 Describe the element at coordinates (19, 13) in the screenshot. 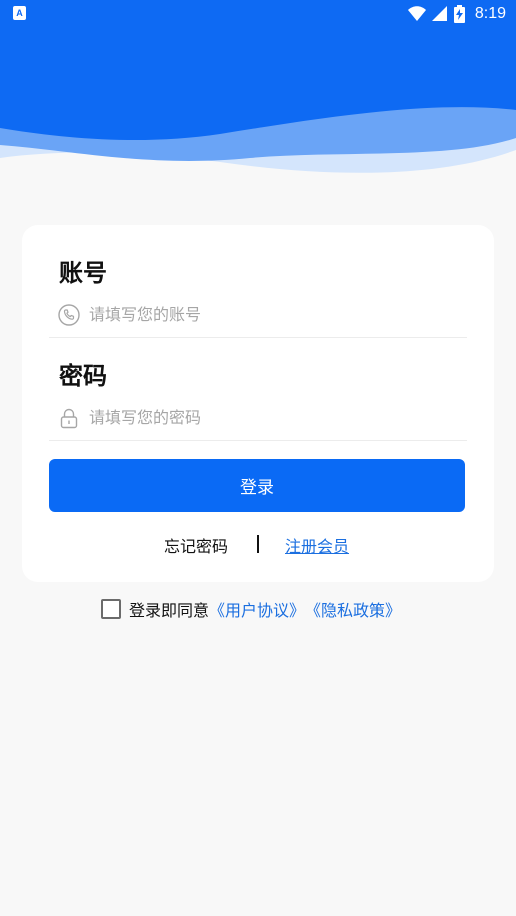

I see `app-notification-icon: A` at that location.